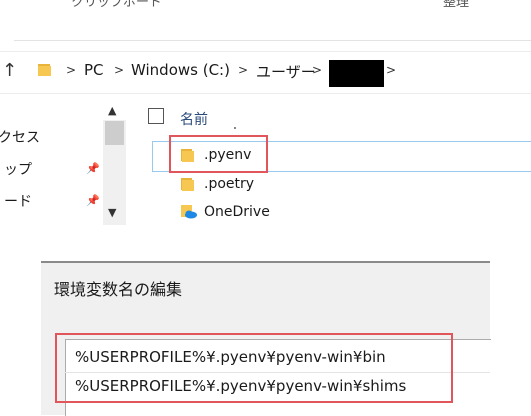 The height and width of the screenshot is (416, 531). I want to click on highlight-box-pyenv, so click(218, 154).